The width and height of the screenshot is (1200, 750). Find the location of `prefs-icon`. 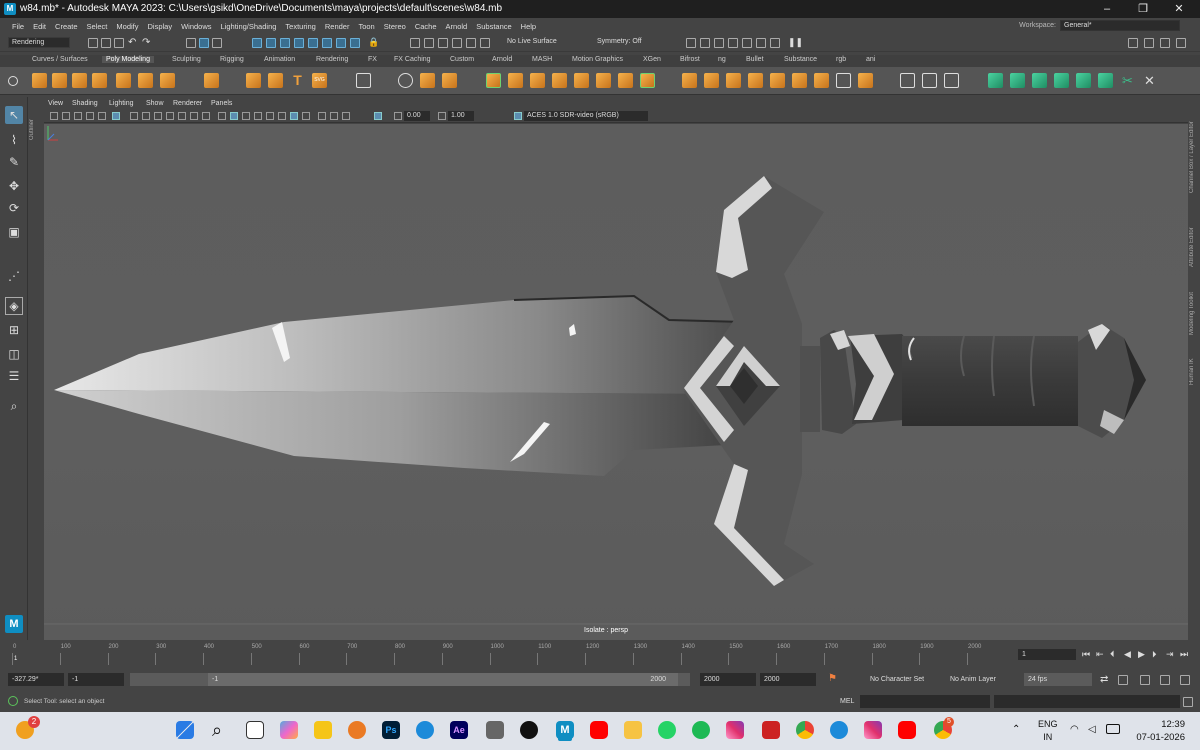

prefs-icon is located at coordinates (1185, 680).